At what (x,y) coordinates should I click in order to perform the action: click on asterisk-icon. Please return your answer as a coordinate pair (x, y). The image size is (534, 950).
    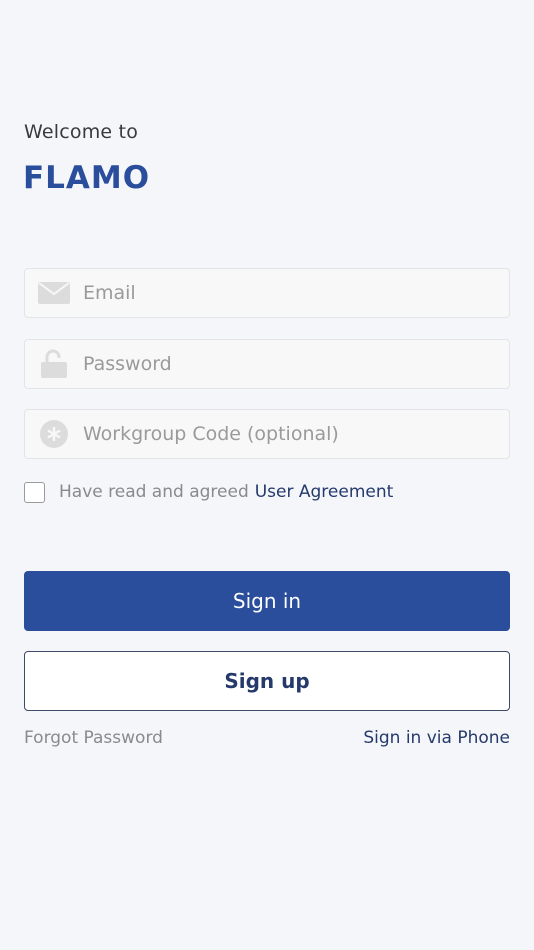
    Looking at the image, I should click on (54, 434).